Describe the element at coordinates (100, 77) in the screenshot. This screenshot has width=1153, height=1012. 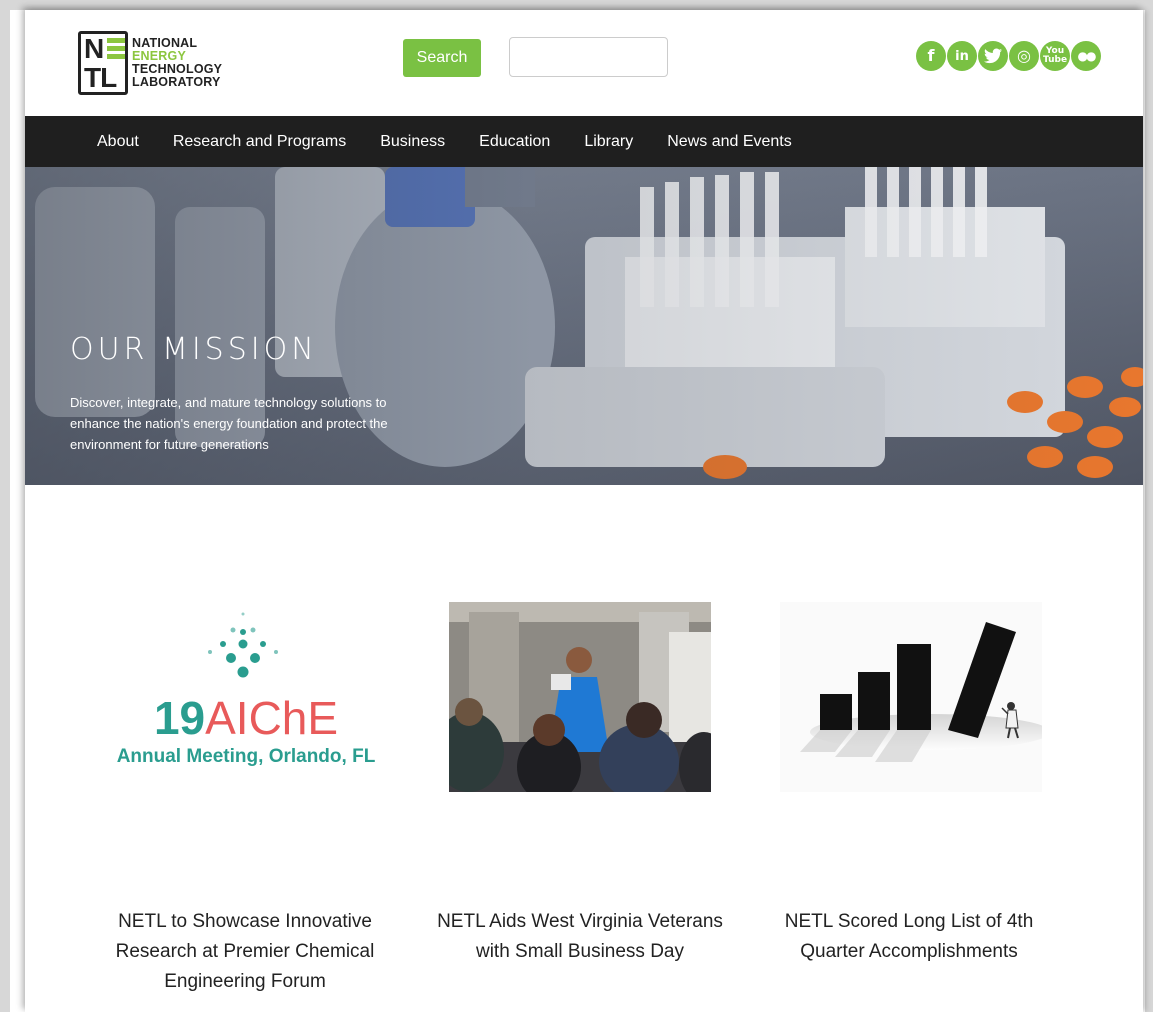
I see `logo-letters-tl: TL` at that location.